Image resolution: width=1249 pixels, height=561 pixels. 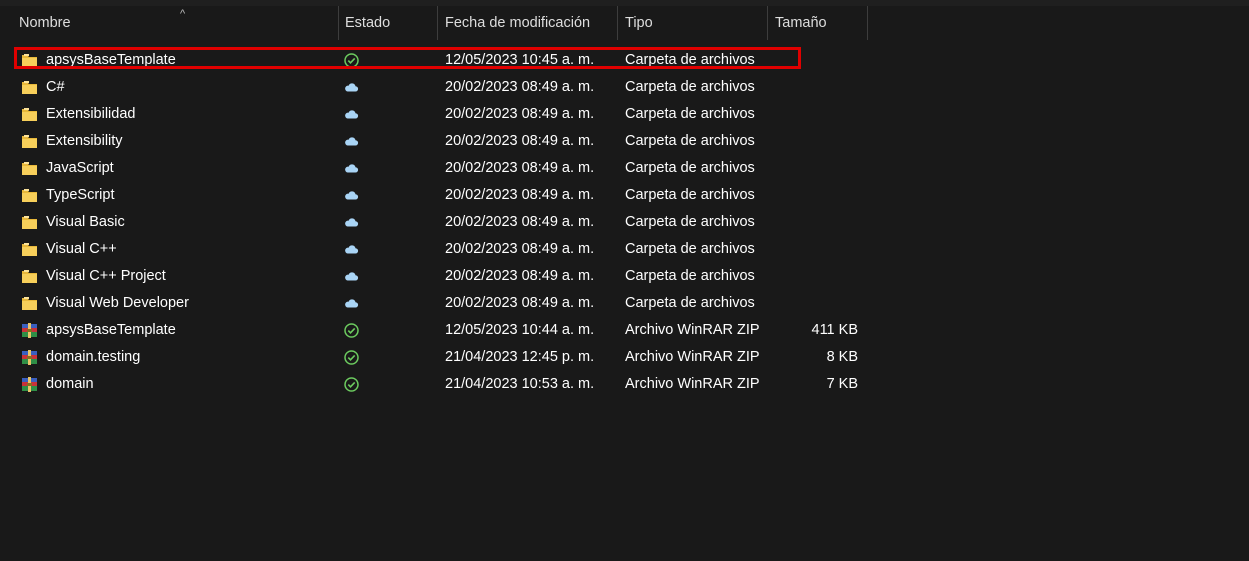 What do you see at coordinates (520, 357) in the screenshot?
I see `file-modified-date: 21/04/2023 12:45 p. m.` at bounding box center [520, 357].